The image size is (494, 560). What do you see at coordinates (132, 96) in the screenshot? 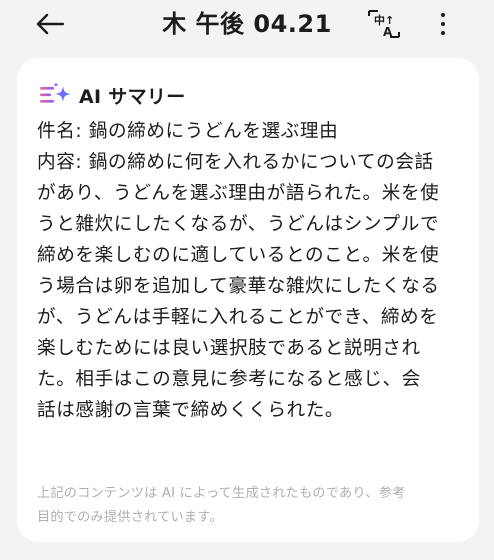
I see `summary-heading: AI サマリー` at bounding box center [132, 96].